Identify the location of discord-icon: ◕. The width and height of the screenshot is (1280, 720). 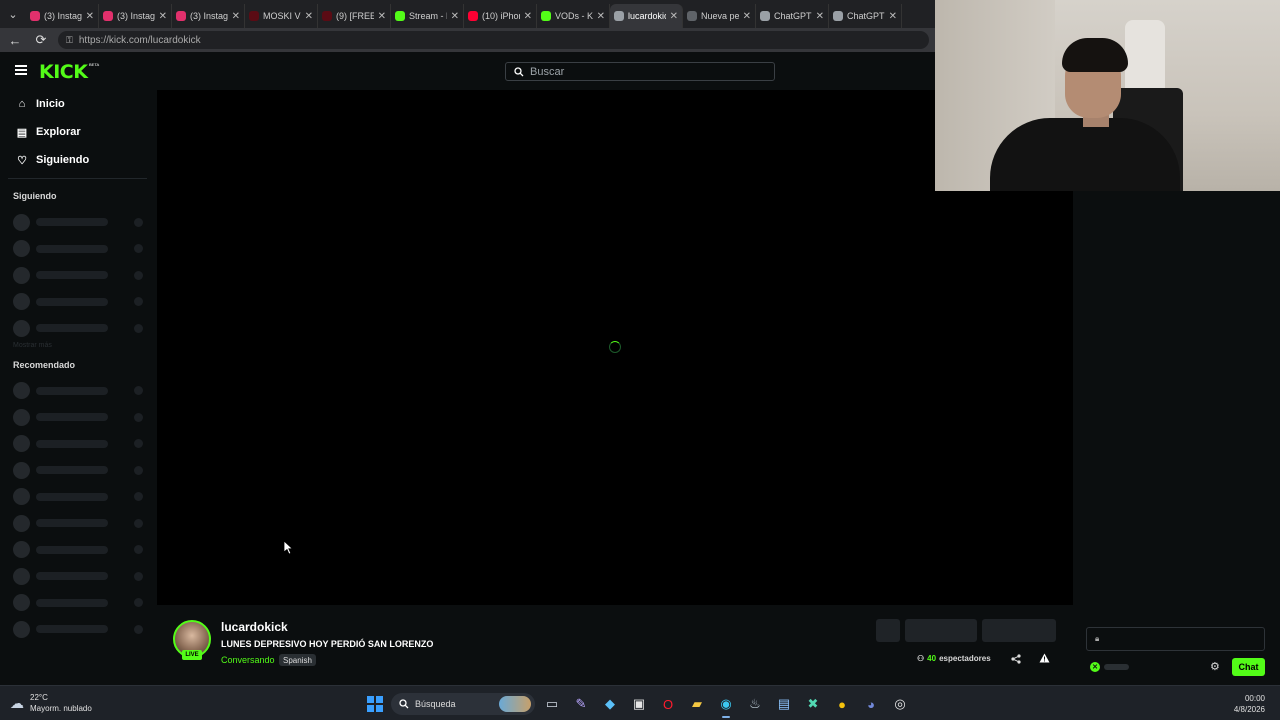
(871, 704).